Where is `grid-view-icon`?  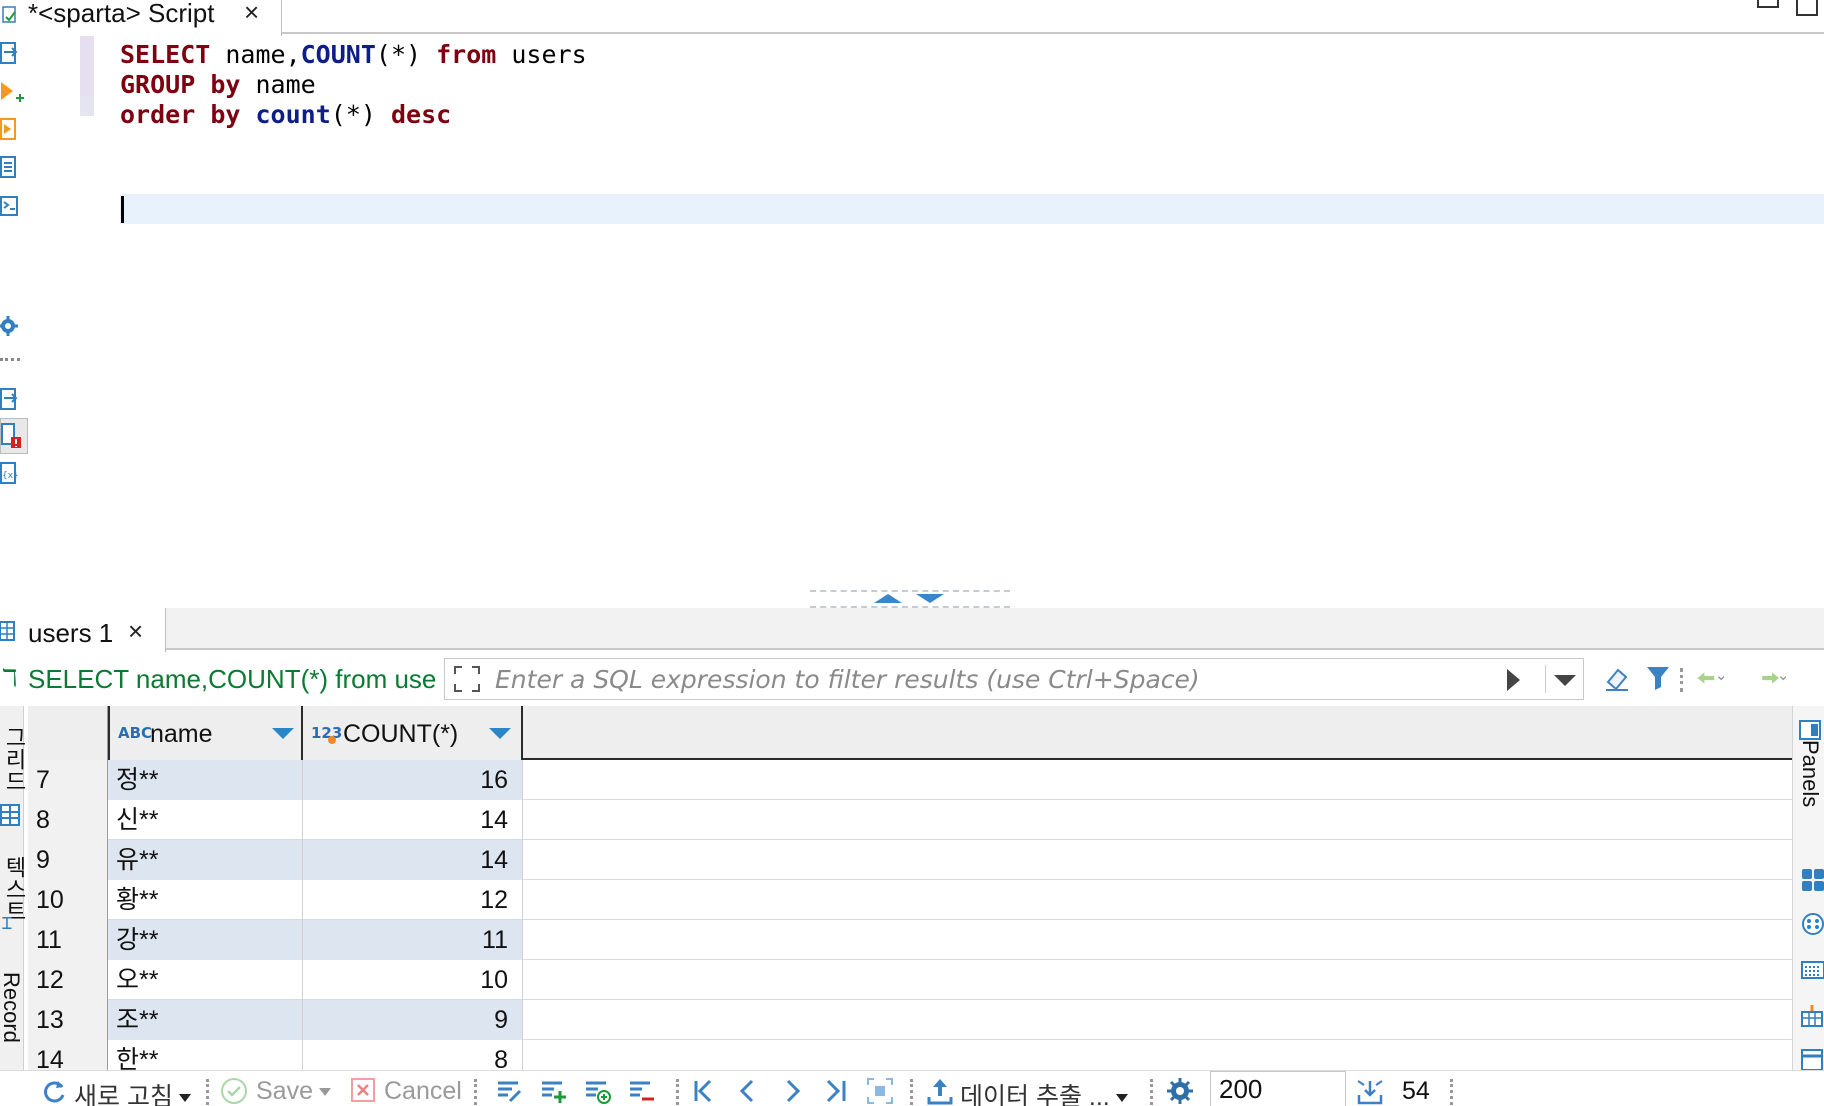
grid-view-icon is located at coordinates (11, 815).